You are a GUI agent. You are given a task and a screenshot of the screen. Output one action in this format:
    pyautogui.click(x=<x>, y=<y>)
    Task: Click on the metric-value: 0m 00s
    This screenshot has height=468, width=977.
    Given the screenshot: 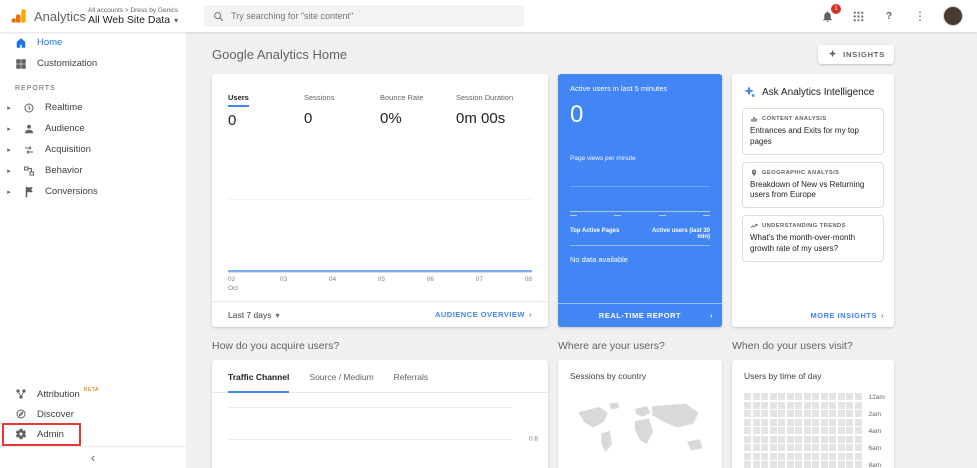 What is the action you would take?
    pyautogui.click(x=481, y=118)
    